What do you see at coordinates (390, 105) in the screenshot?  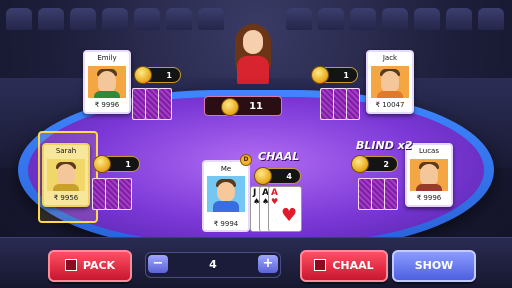 I see `player-money: ₹ 10047` at bounding box center [390, 105].